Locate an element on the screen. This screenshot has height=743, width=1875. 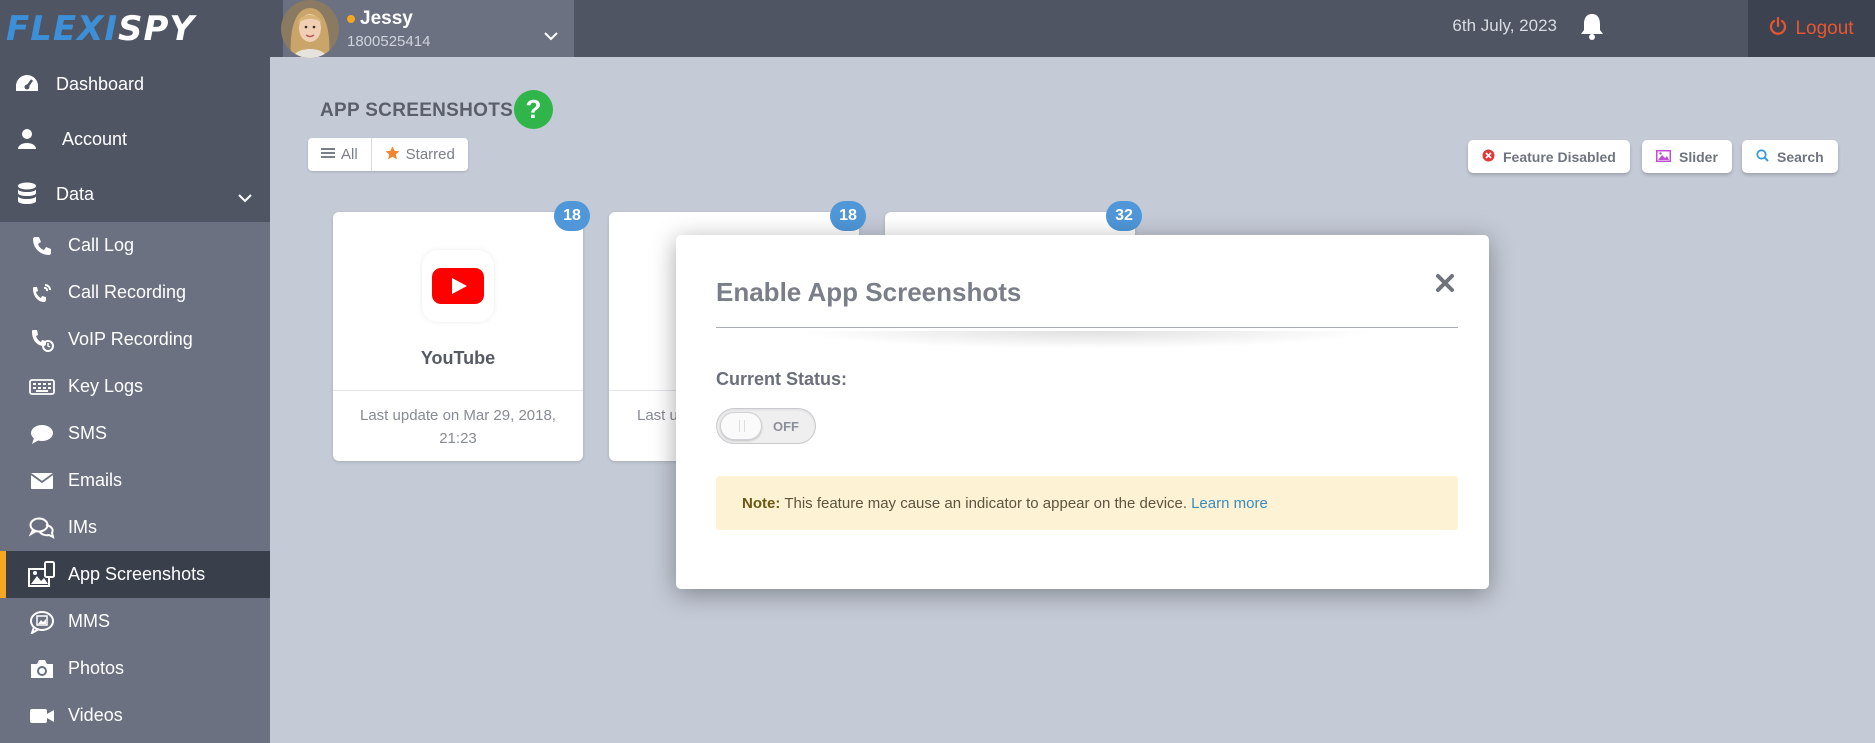
filter-all-label: All is located at coordinates (349, 154).